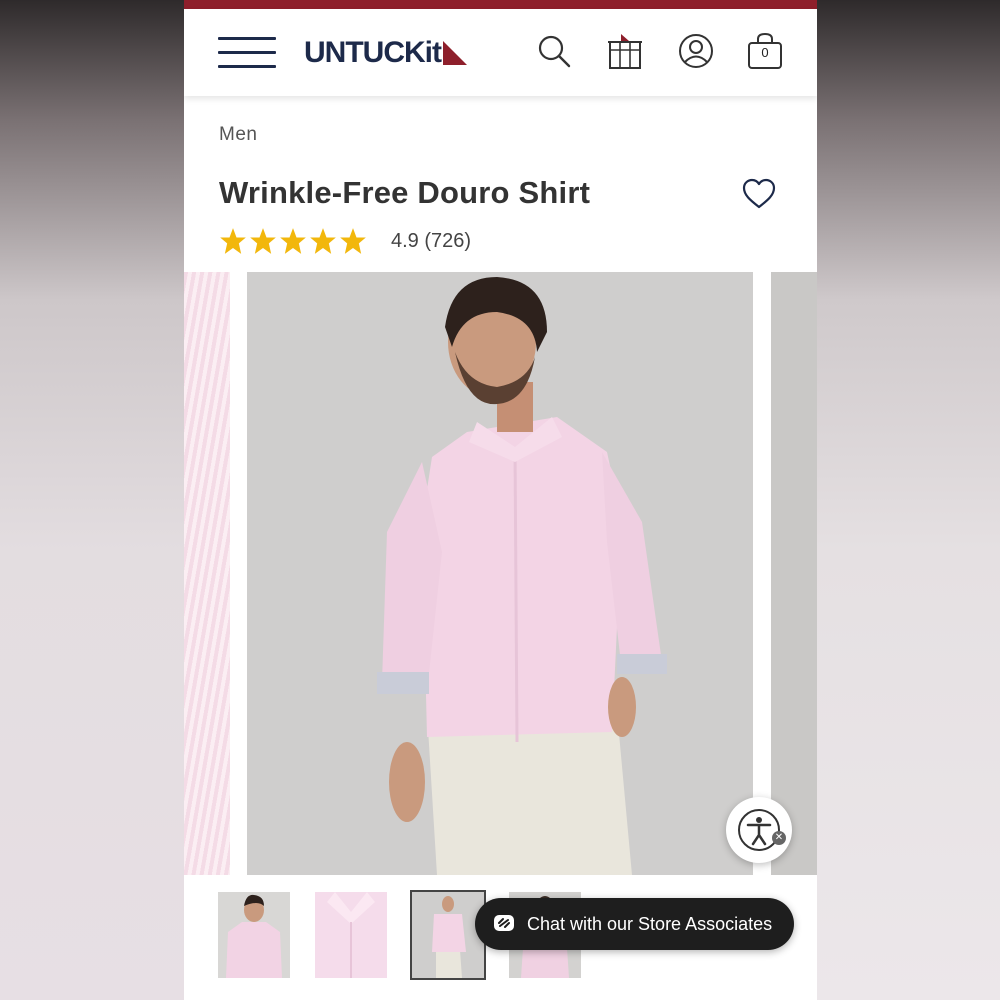 This screenshot has width=1000, height=1000. Describe the element at coordinates (247, 53) in the screenshot. I see `menu-icon` at that location.